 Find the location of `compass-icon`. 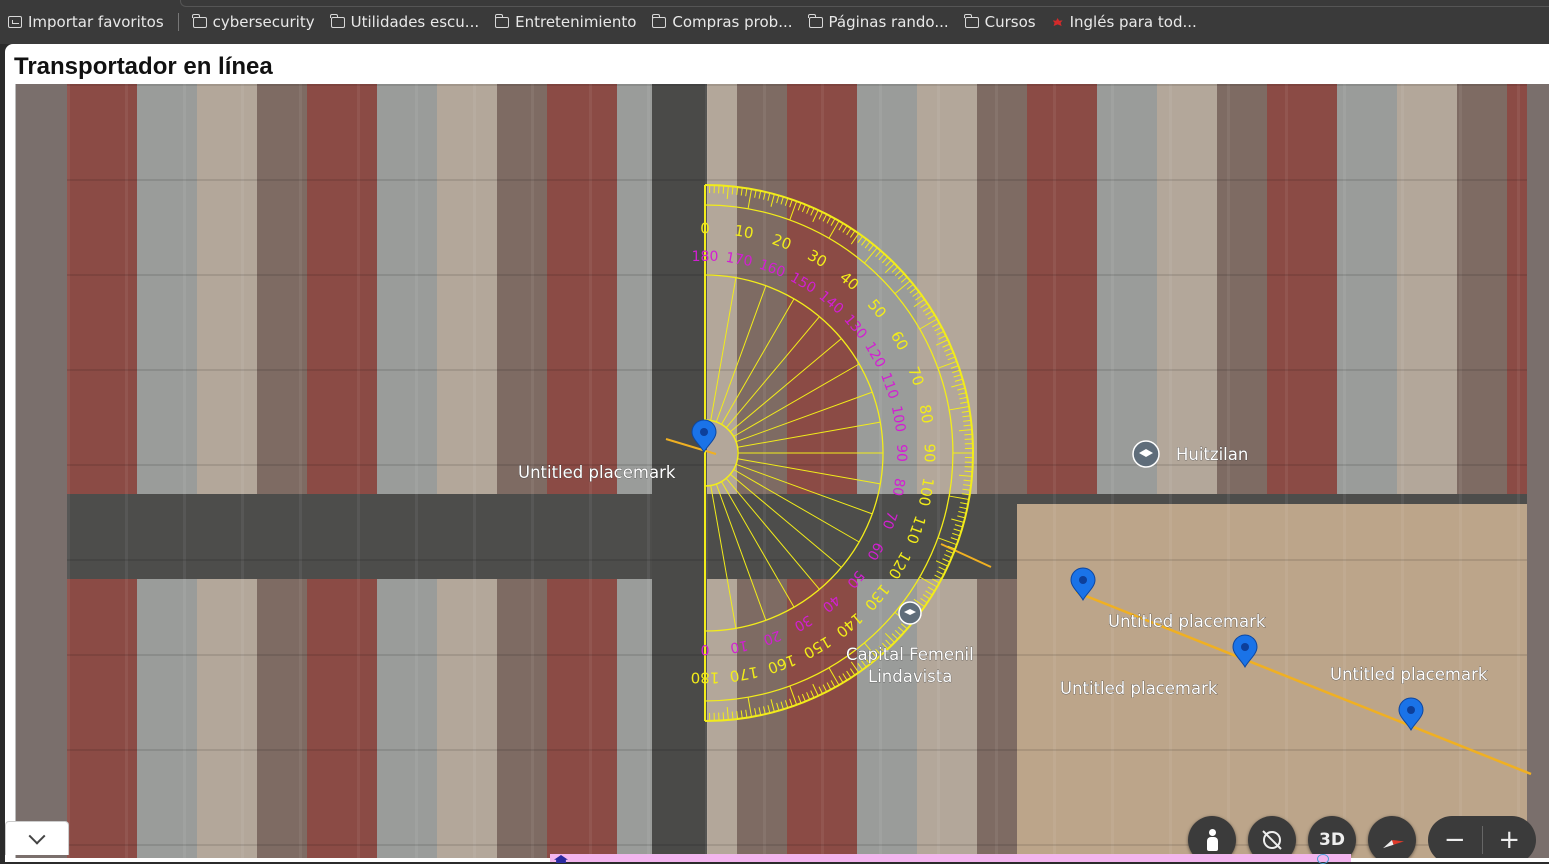

compass-icon is located at coordinates (1392, 840).